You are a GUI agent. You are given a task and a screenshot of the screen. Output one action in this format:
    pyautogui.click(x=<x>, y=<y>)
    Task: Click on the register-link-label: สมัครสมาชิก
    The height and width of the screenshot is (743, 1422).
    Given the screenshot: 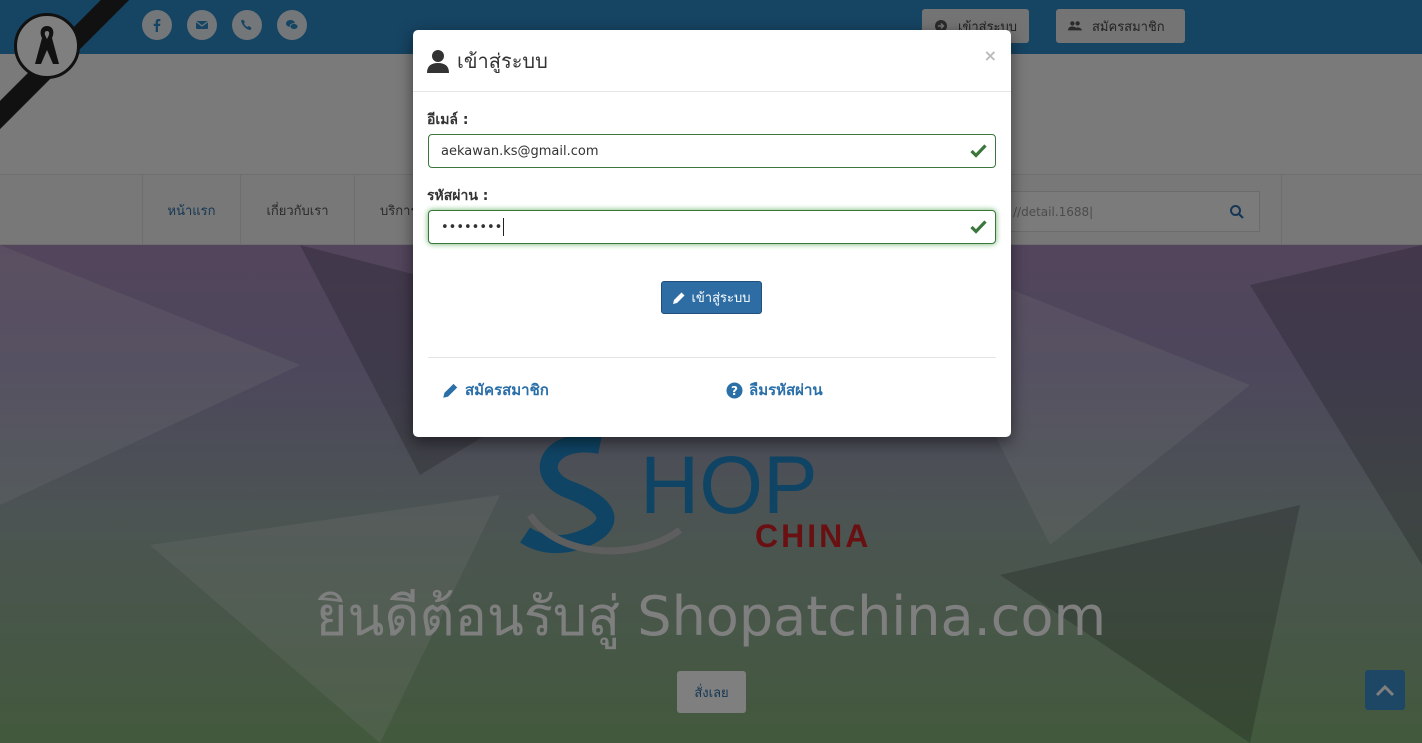 What is the action you would take?
    pyautogui.click(x=507, y=390)
    